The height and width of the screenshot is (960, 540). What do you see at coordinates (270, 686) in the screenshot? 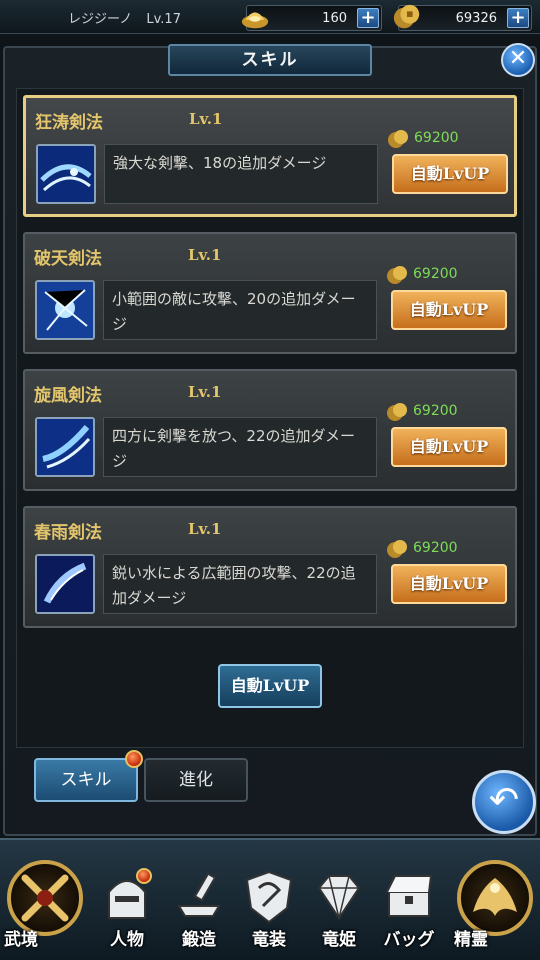
I see `auto-lvup-all-button: 自動LvUP` at bounding box center [270, 686].